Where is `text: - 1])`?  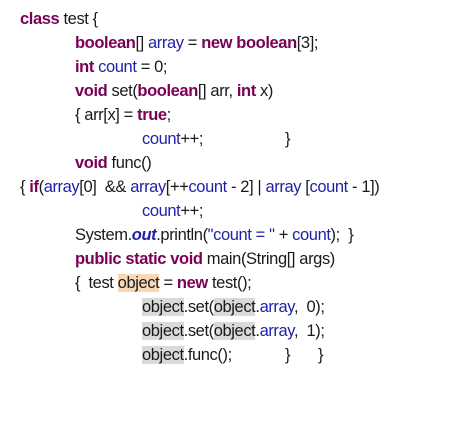 text: - 1]) is located at coordinates (363, 187).